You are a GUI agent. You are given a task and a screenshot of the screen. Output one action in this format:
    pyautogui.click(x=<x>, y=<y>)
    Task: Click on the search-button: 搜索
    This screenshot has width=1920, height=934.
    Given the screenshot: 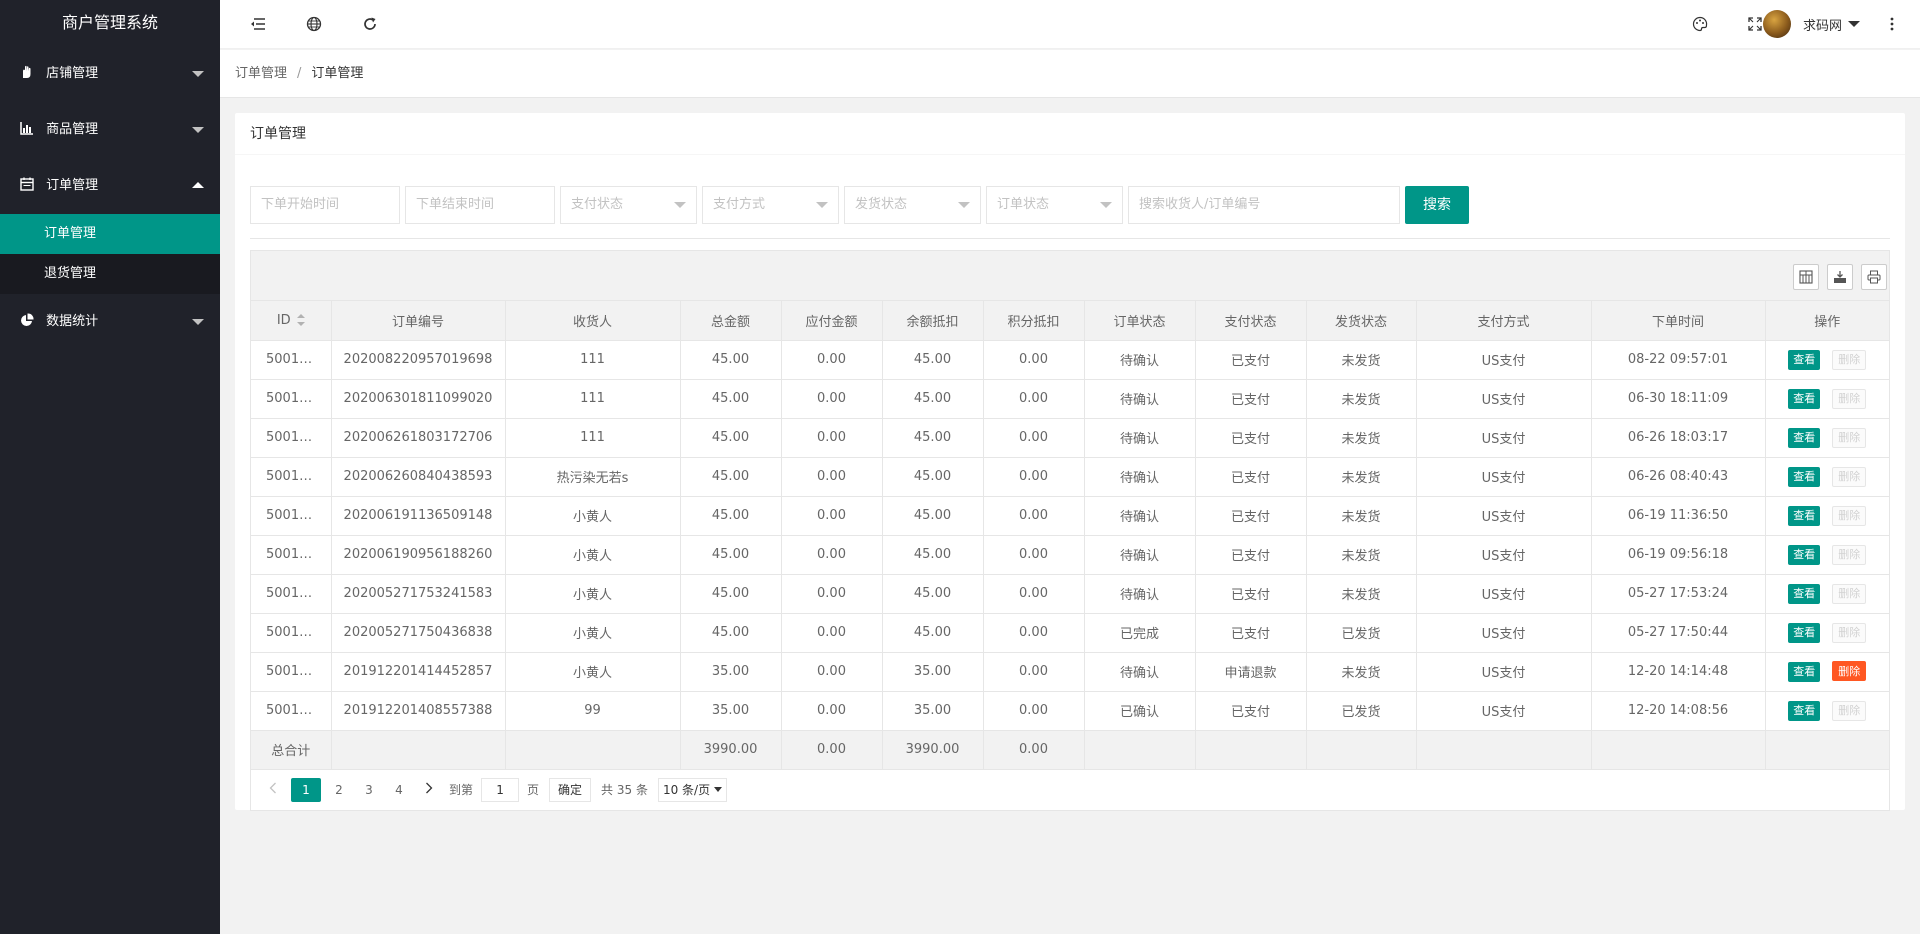 What is the action you would take?
    pyautogui.click(x=1437, y=205)
    